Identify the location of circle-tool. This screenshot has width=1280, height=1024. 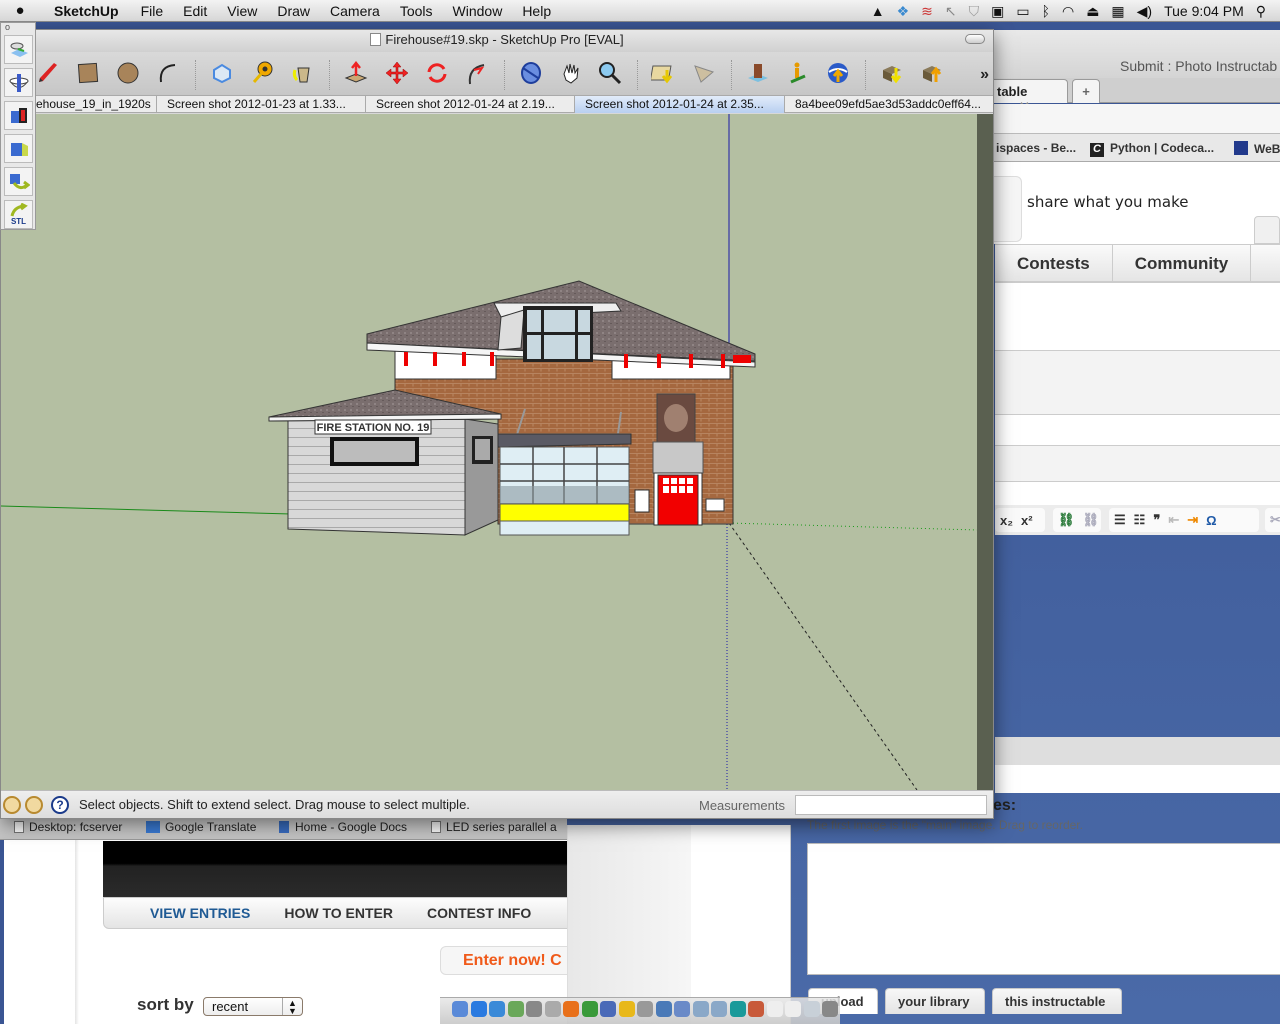
(128, 73).